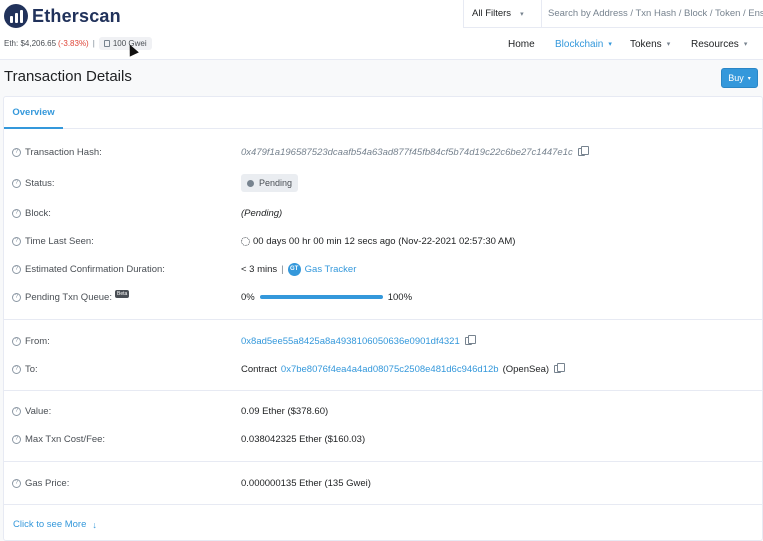 The height and width of the screenshot is (541, 763). Describe the element at coordinates (245, 241) in the screenshot. I see `spinner-icon` at that location.